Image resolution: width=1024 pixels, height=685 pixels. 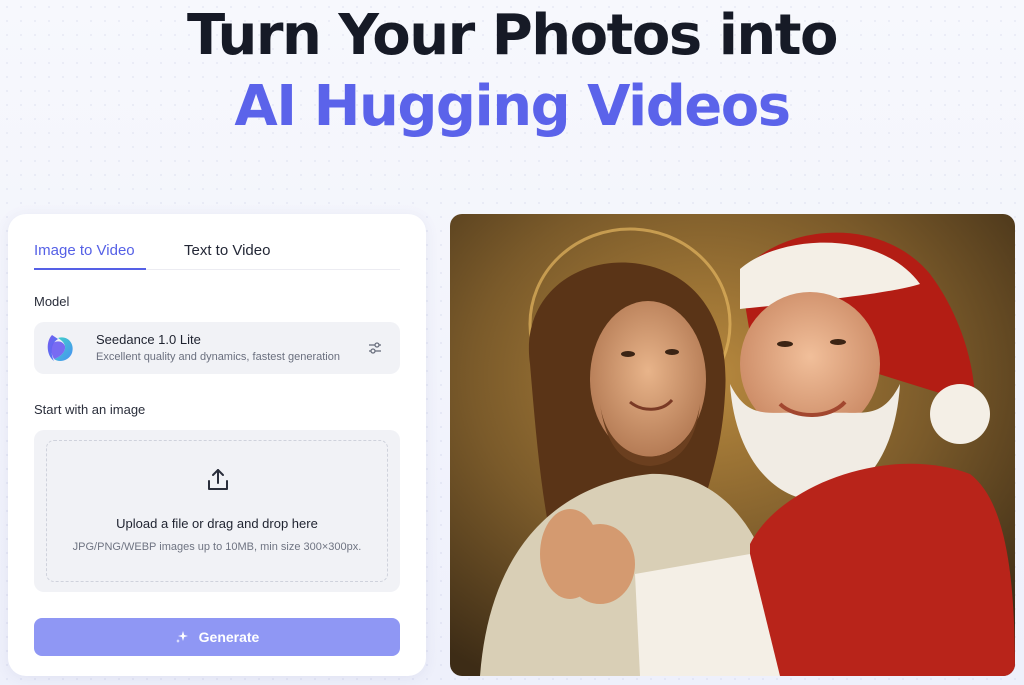 What do you see at coordinates (512, 106) in the screenshot?
I see `hero-title-line2: AI Hugging Videos` at bounding box center [512, 106].